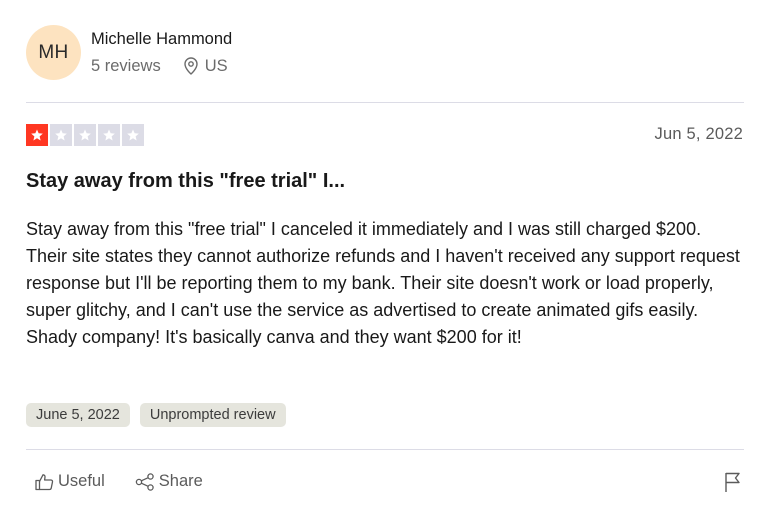  What do you see at coordinates (144, 481) in the screenshot?
I see `share-icon` at bounding box center [144, 481].